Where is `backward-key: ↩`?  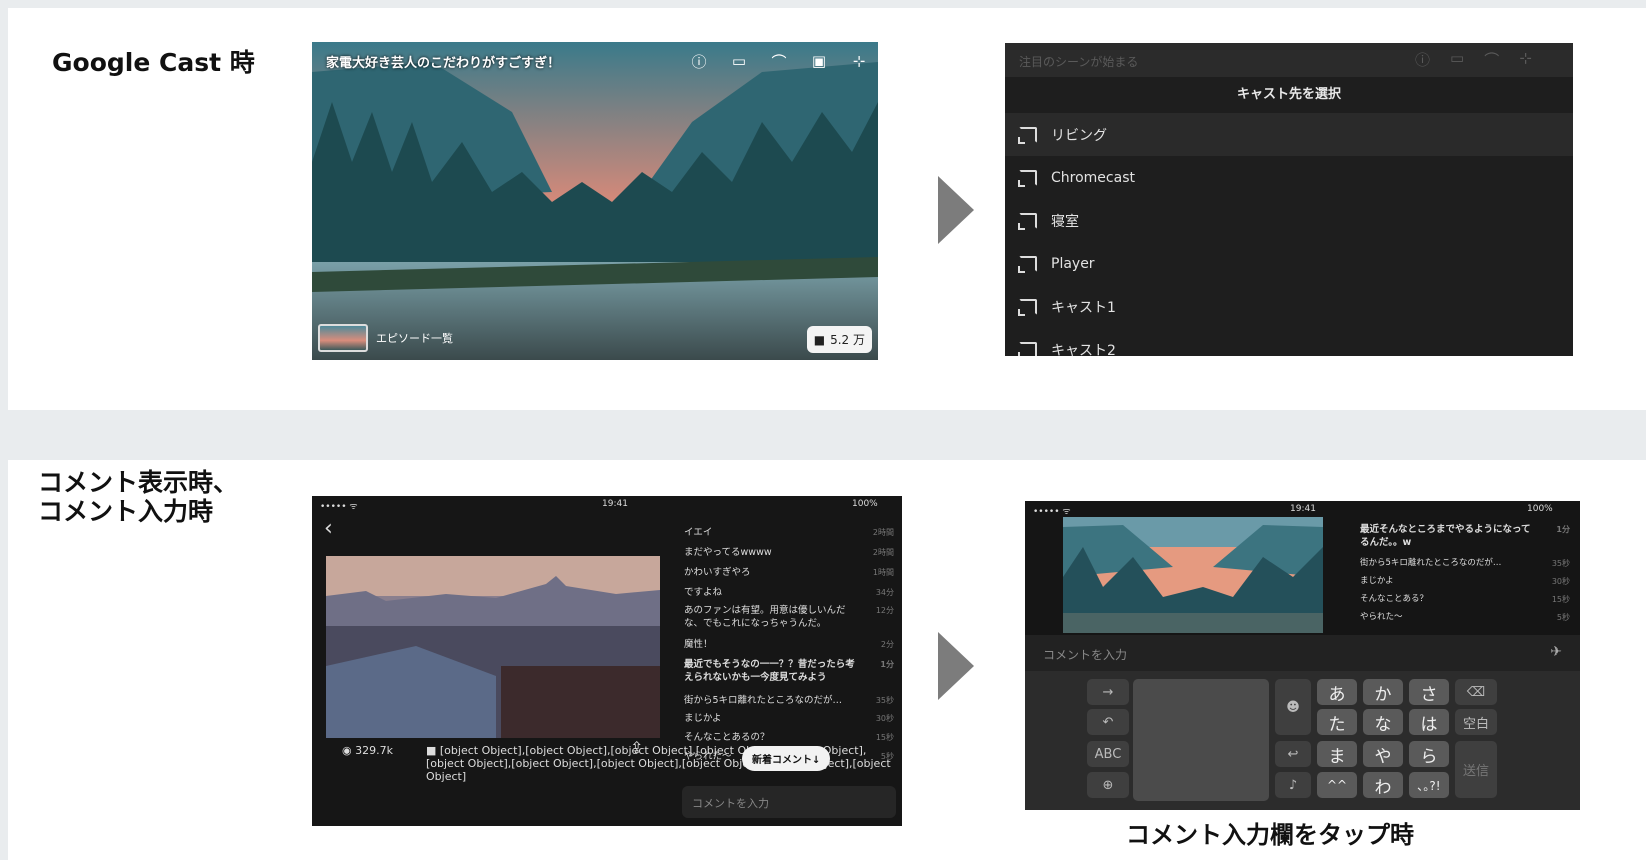 backward-key: ↩ is located at coordinates (1293, 754).